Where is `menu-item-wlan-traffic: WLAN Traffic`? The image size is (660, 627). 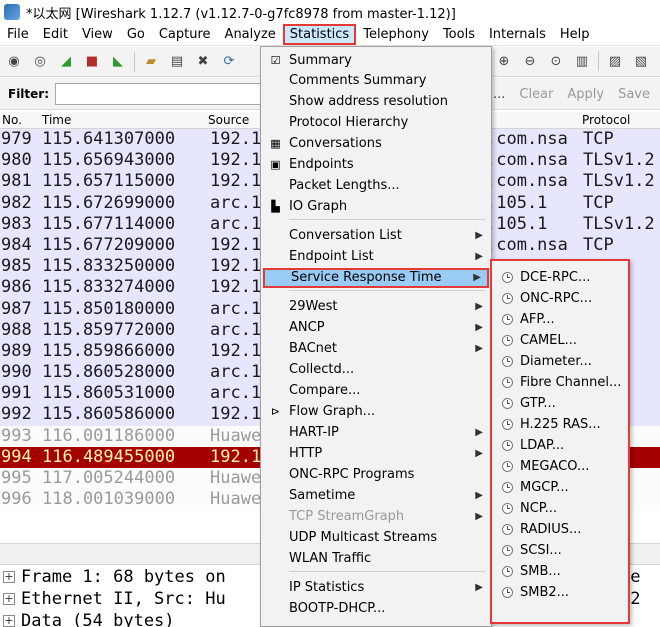 menu-item-wlan-traffic: WLAN Traffic is located at coordinates (376, 559).